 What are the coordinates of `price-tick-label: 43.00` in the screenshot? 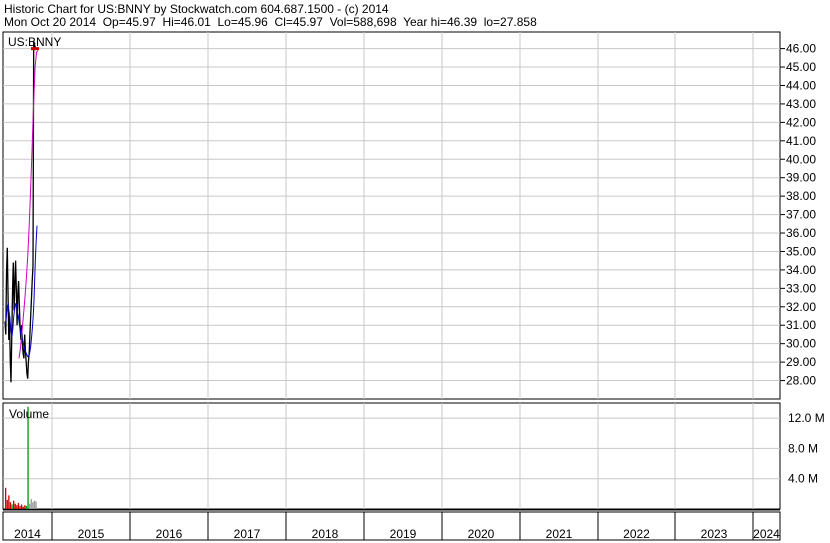 It's located at (801, 104).